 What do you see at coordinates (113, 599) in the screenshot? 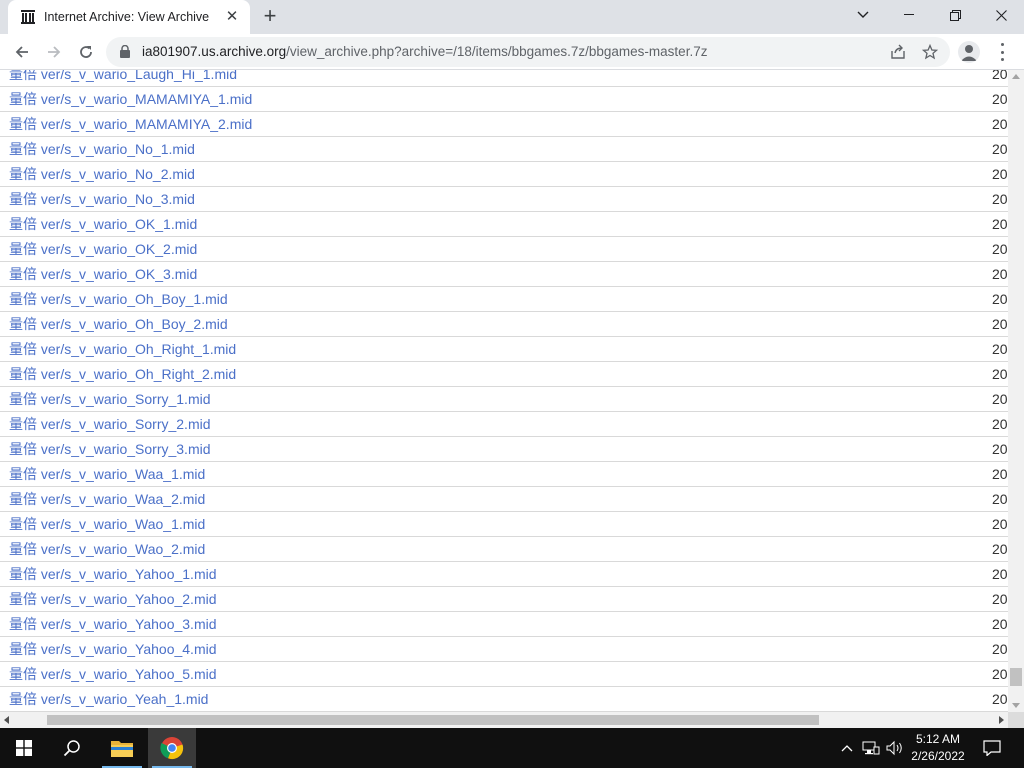
I see `file-link: 量倍 ver/s_v_wario_Yahoo_2.mid` at bounding box center [113, 599].